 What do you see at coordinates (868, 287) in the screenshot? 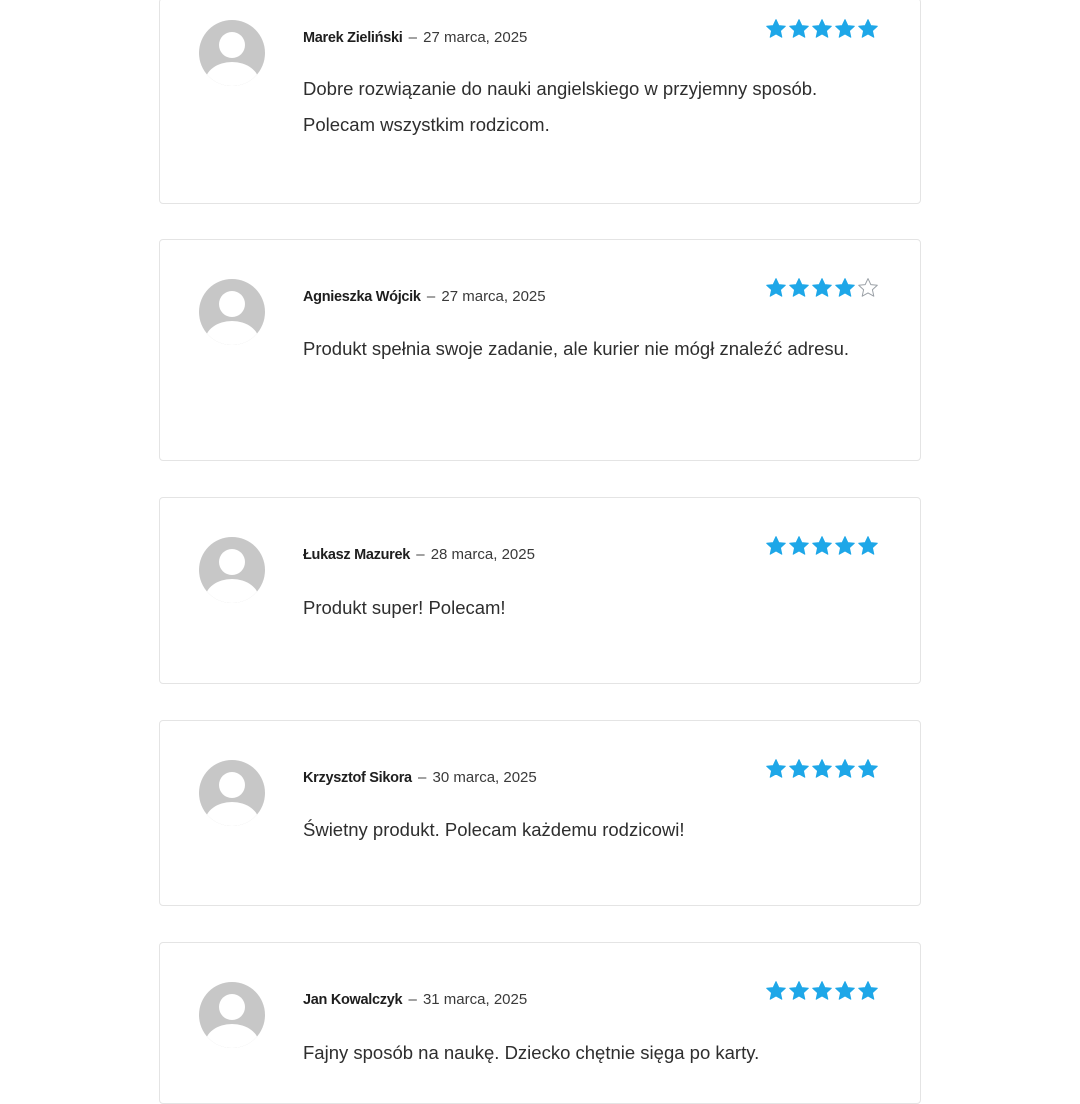
I see `star-outline-icon` at bounding box center [868, 287].